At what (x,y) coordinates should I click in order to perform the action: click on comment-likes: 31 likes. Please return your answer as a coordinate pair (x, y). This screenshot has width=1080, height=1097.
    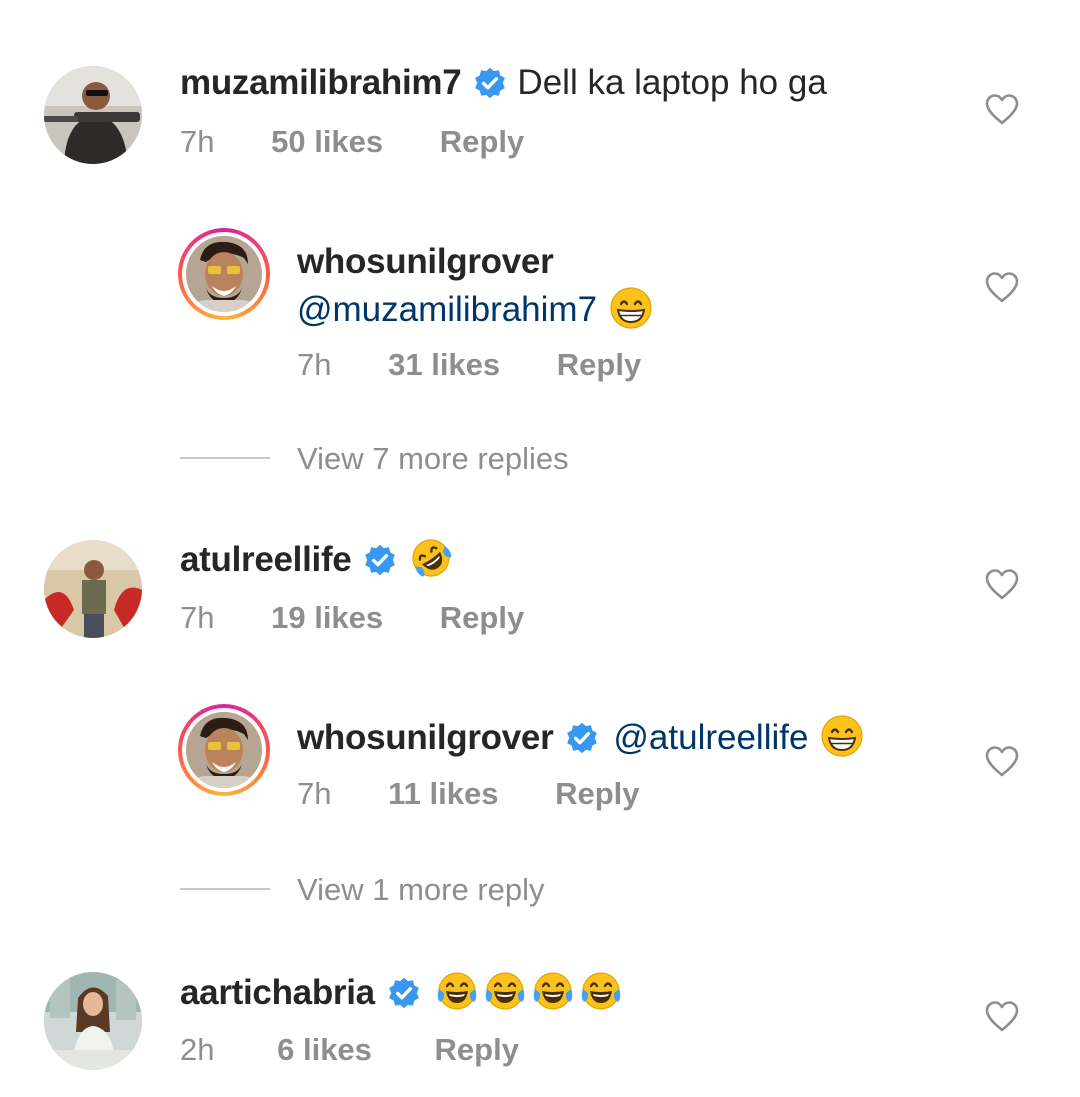
    Looking at the image, I should click on (444, 365).